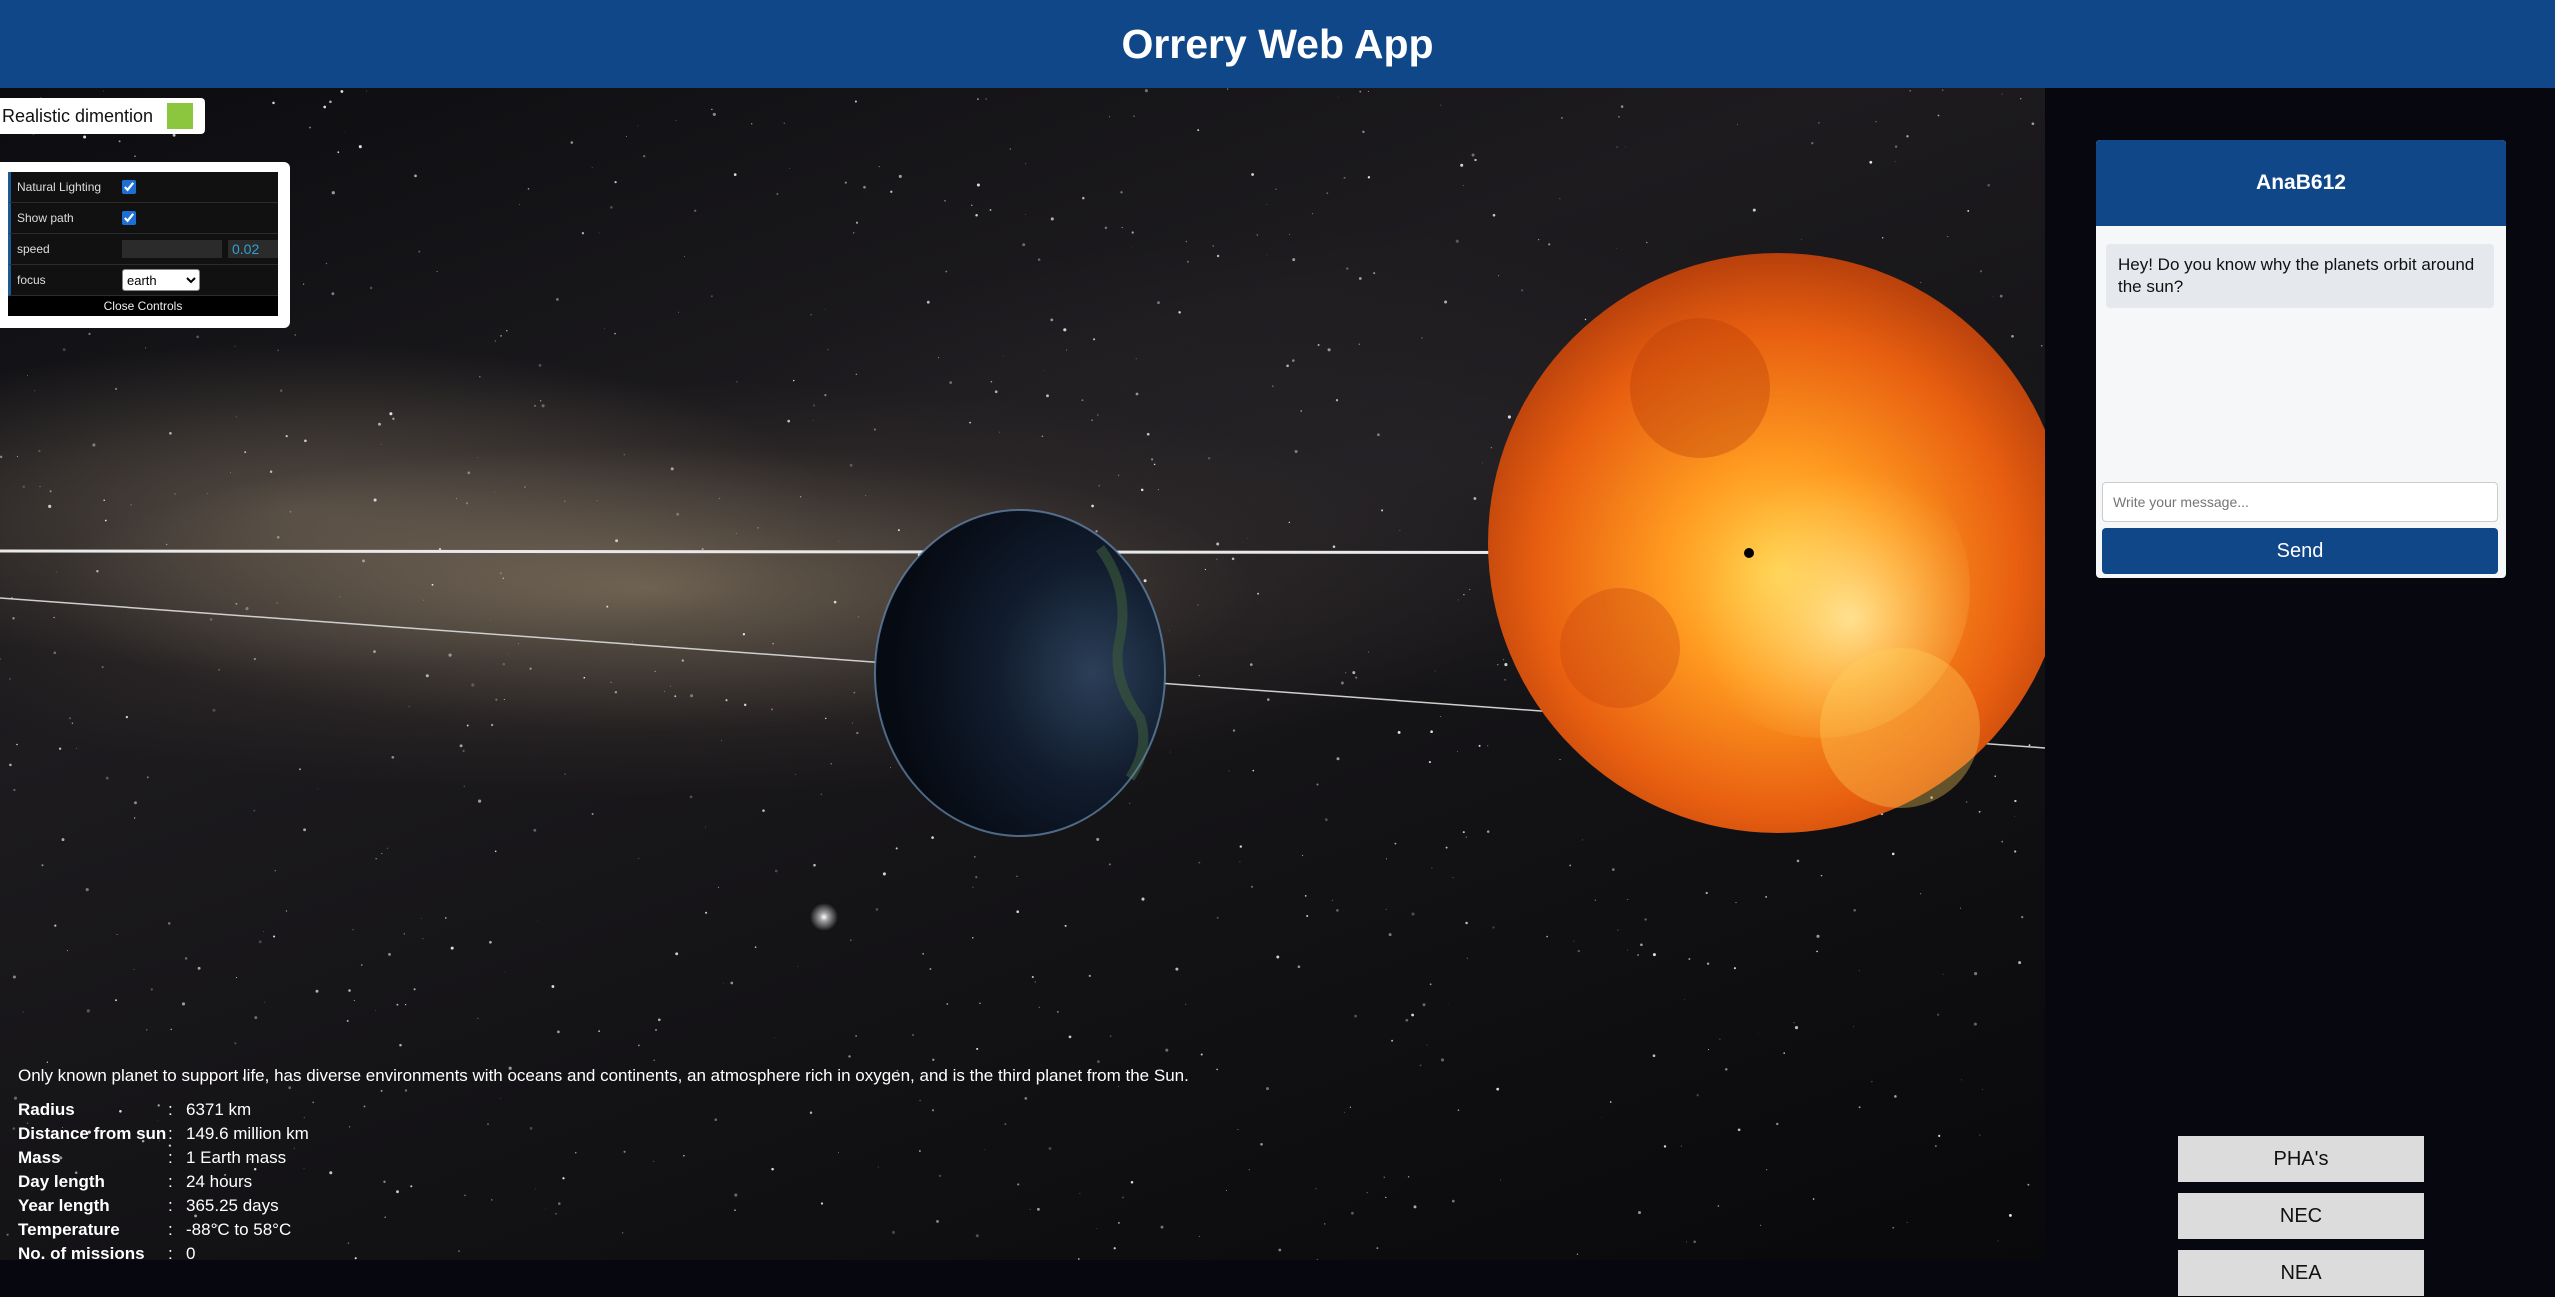 The image size is (2555, 1297). I want to click on stat-row: No. of missions : 0, so click(212, 1254).